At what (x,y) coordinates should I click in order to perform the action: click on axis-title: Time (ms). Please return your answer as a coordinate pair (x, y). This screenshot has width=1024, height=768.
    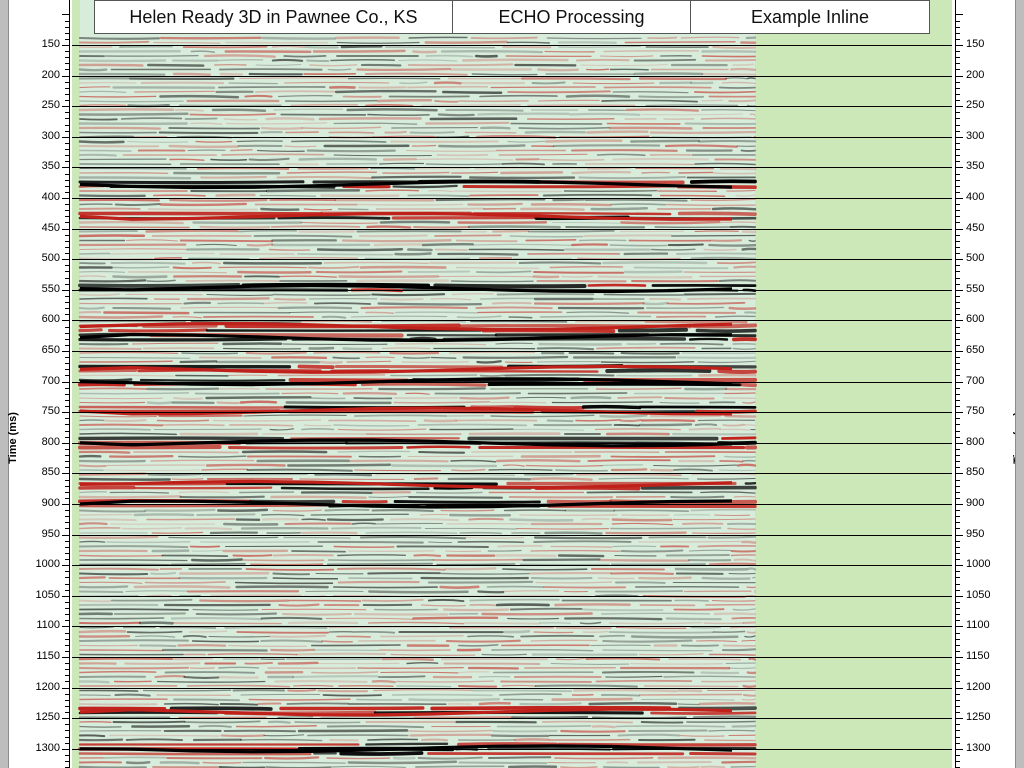
    Looking at the image, I should click on (12, 438).